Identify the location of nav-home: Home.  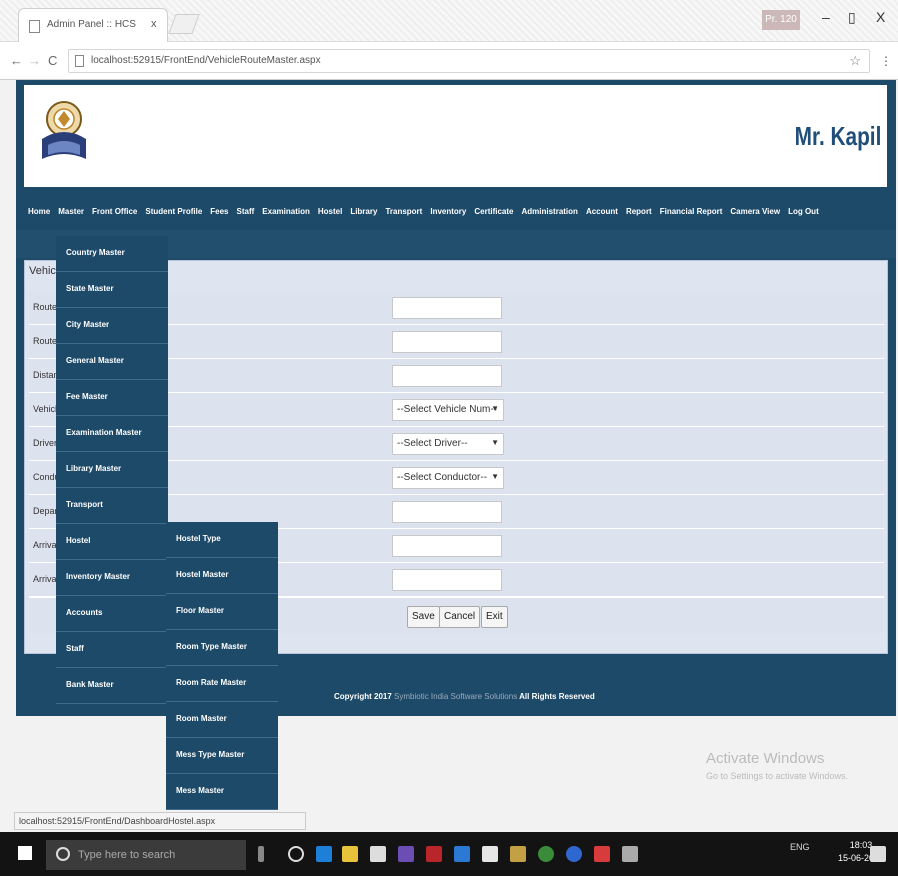
(39, 211).